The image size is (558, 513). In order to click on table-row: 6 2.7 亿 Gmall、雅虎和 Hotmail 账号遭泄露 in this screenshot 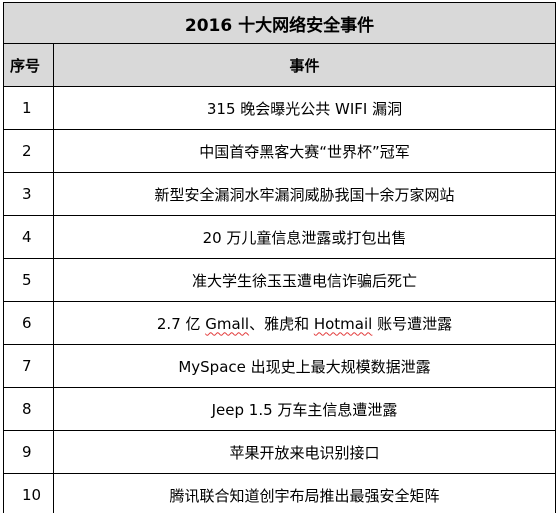, I will do `click(280, 323)`.